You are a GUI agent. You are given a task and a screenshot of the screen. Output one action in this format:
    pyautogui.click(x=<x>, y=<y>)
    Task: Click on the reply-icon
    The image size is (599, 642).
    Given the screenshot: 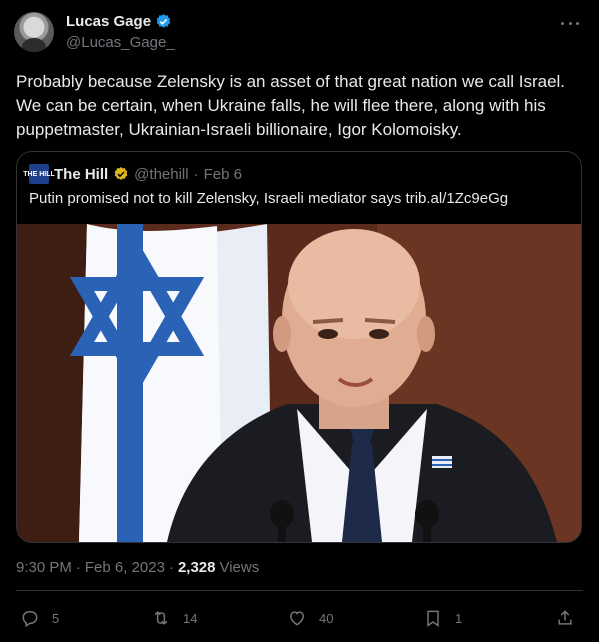 What is the action you would take?
    pyautogui.click(x=30, y=619)
    